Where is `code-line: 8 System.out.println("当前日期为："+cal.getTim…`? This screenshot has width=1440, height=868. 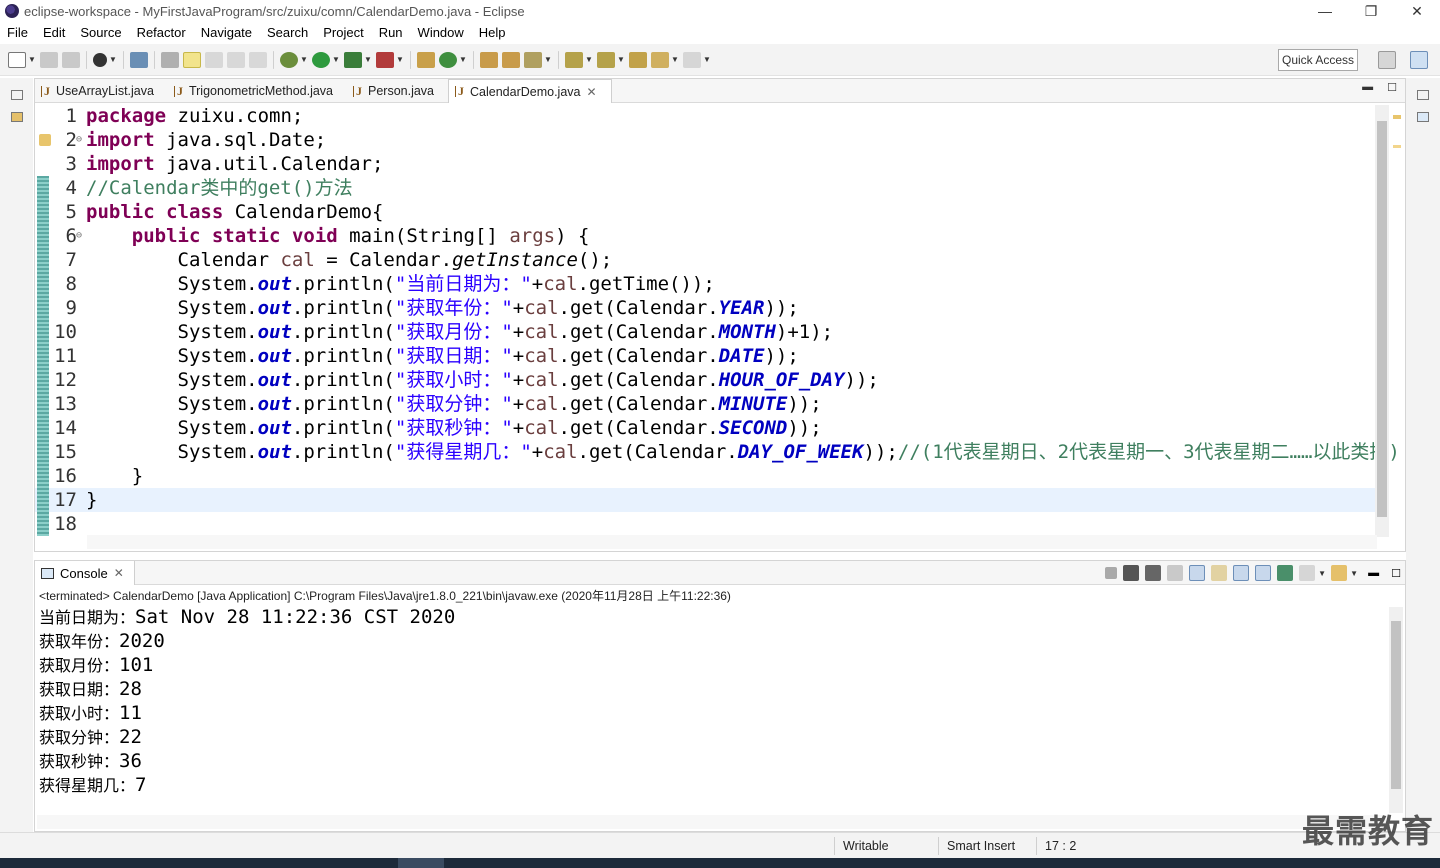
code-line: 8 System.out.println("当前日期为："+cal.getTim… is located at coordinates (705, 284).